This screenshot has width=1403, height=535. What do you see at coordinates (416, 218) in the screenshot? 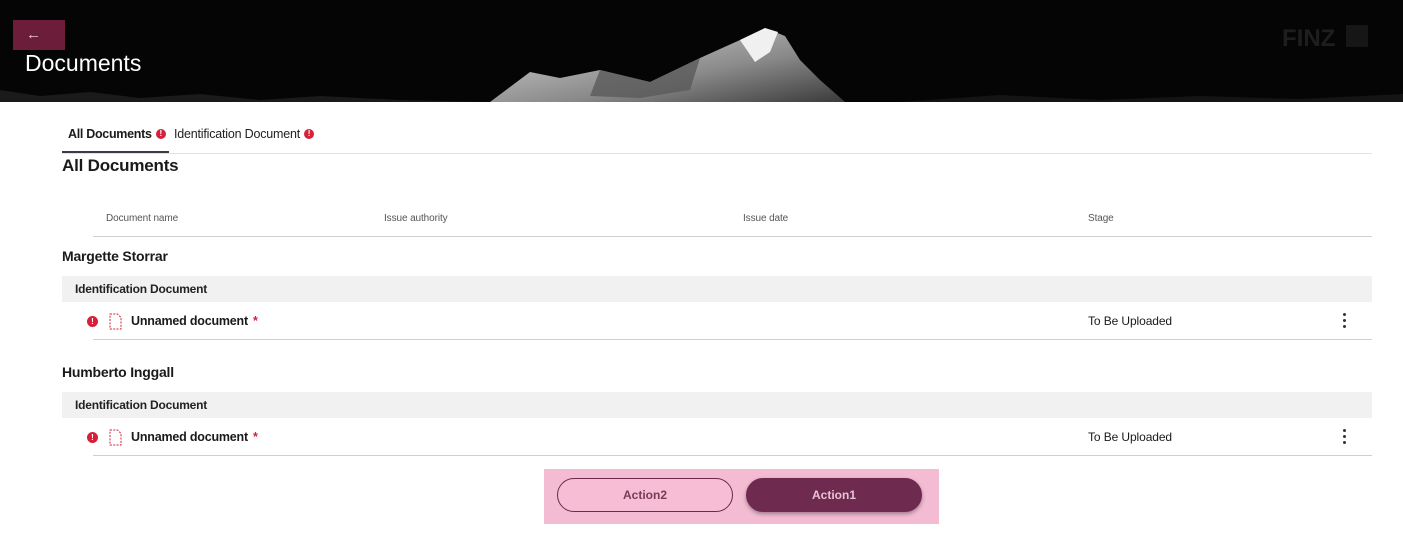
I see `column-header-issue-authority: Issue authority` at bounding box center [416, 218].